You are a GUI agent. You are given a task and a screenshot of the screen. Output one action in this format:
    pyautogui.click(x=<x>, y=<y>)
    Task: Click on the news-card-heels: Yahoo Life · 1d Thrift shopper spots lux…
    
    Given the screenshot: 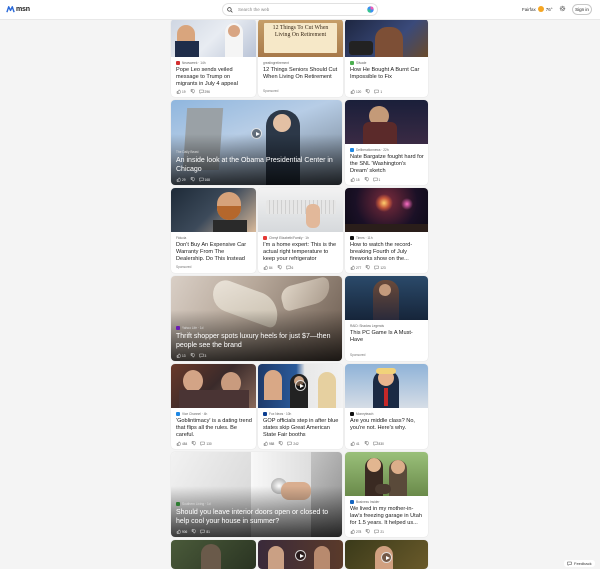 What is the action you would take?
    pyautogui.click(x=256, y=318)
    